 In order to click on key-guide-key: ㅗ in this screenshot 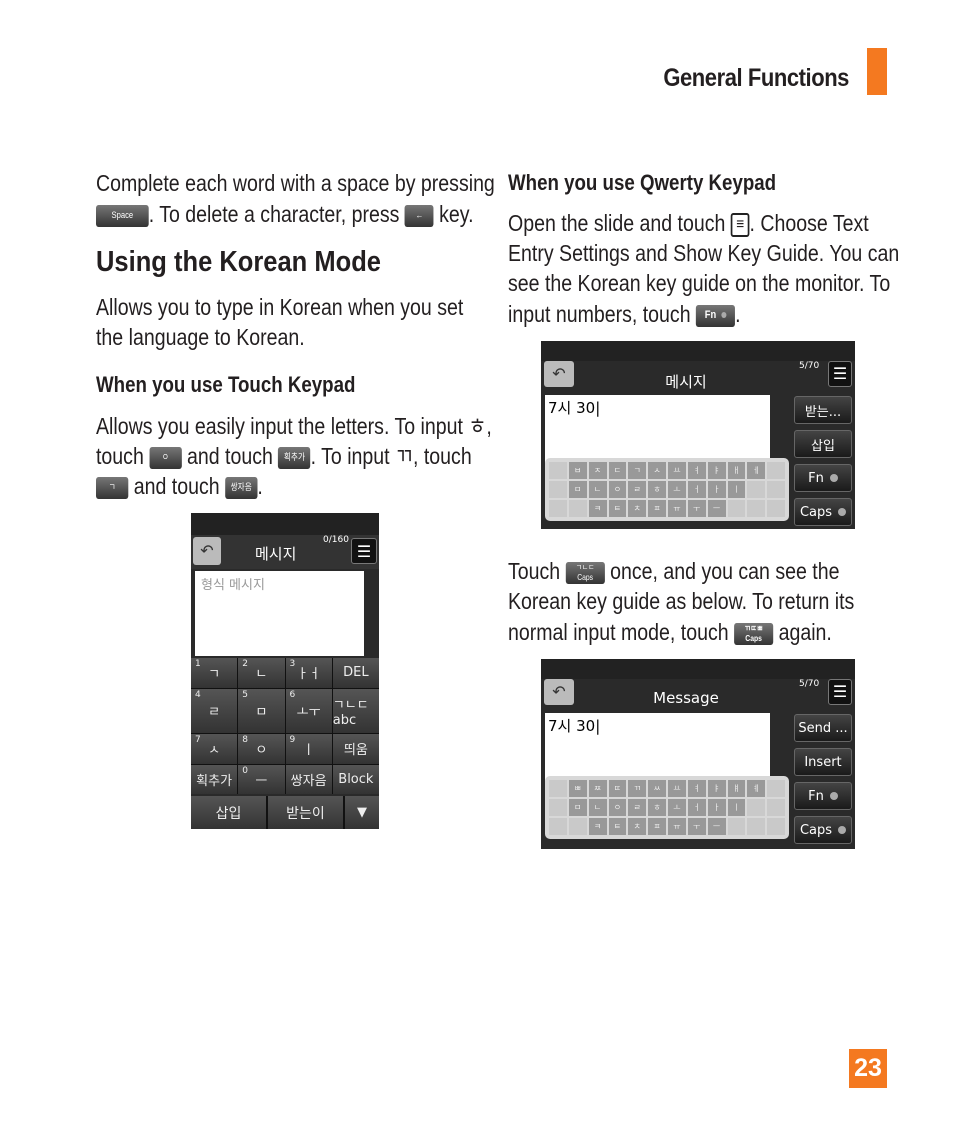, I will do `click(677, 807)`.